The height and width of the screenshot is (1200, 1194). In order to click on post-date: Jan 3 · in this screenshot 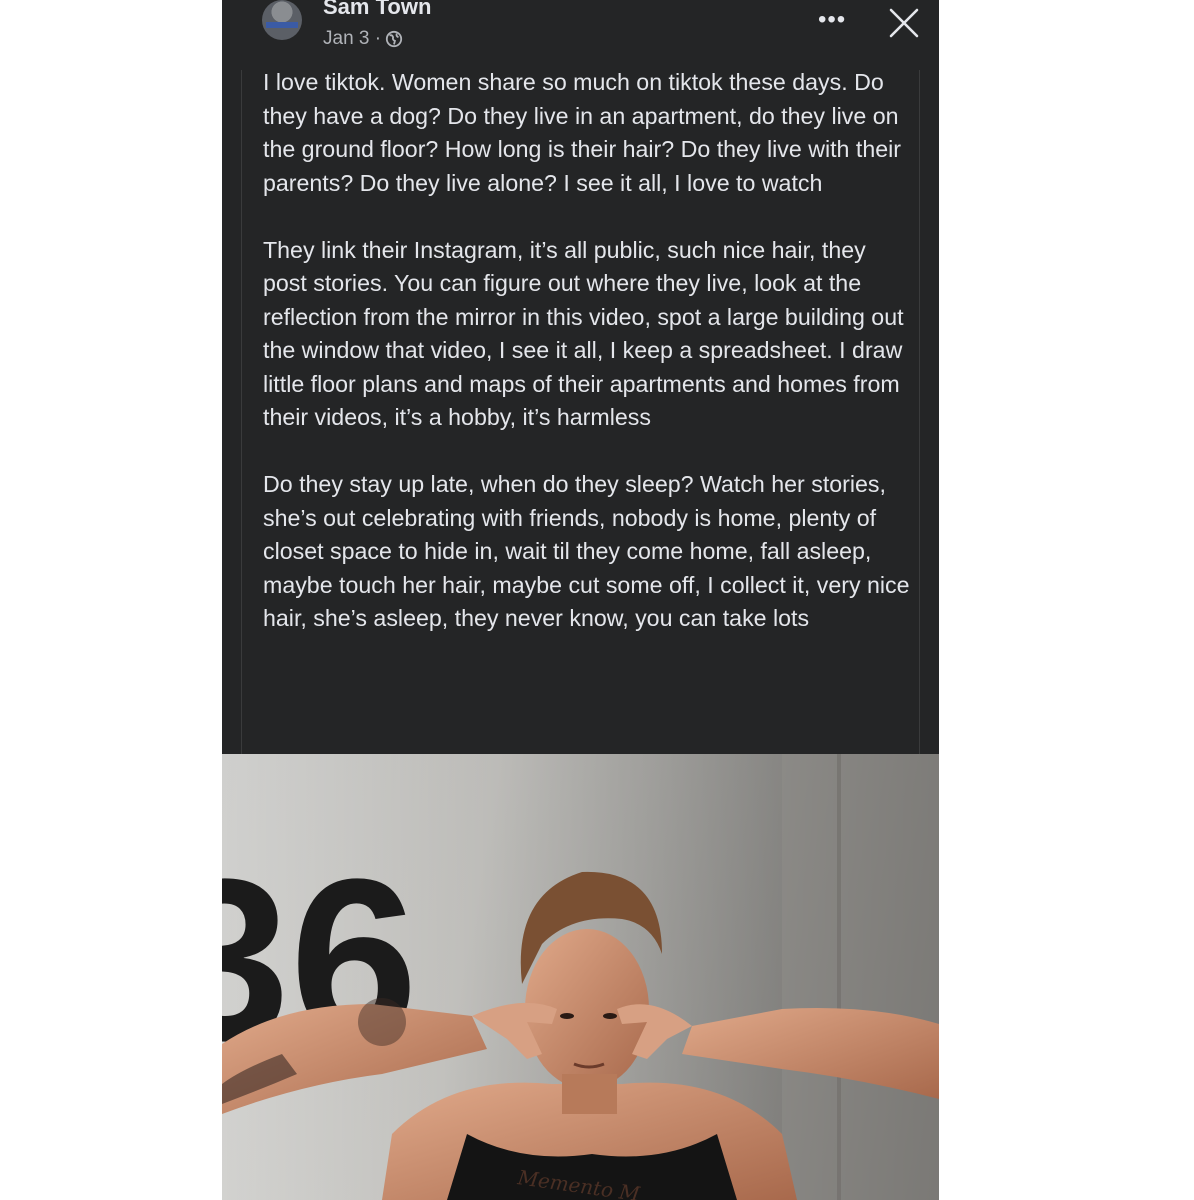, I will do `click(352, 39)`.